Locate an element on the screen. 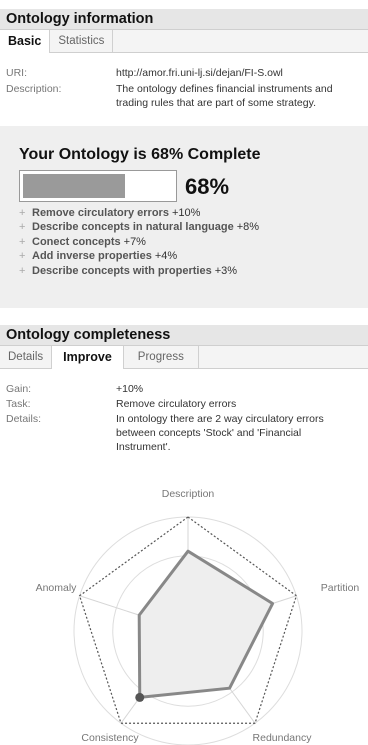 Image resolution: width=368 pixels, height=745 pixels. tip-text: Conect concepts is located at coordinates (76, 241).